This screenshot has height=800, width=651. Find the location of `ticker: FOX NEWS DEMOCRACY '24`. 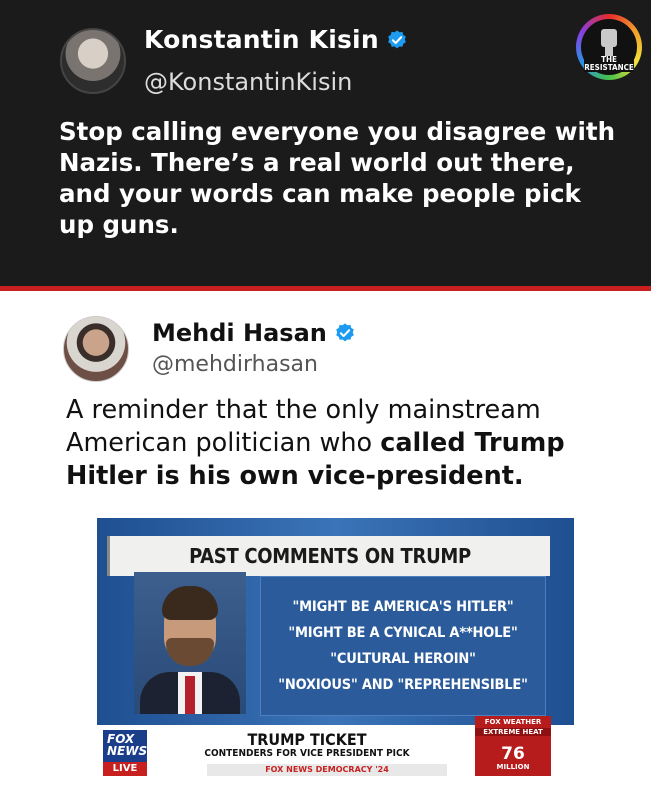

ticker: FOX NEWS DEMOCRACY '24 is located at coordinates (327, 770).